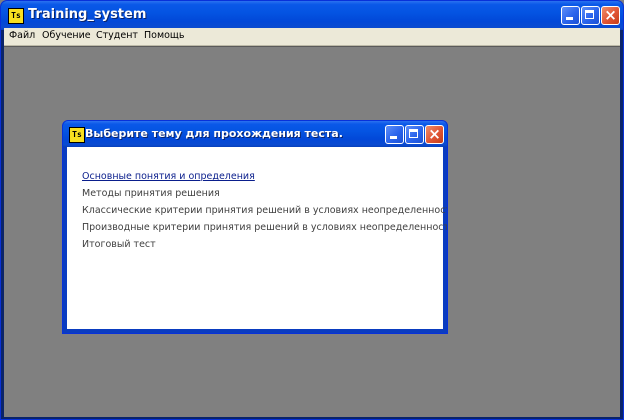 Image resolution: width=624 pixels, height=420 pixels. I want to click on dialog-minimize-button, so click(394, 134).